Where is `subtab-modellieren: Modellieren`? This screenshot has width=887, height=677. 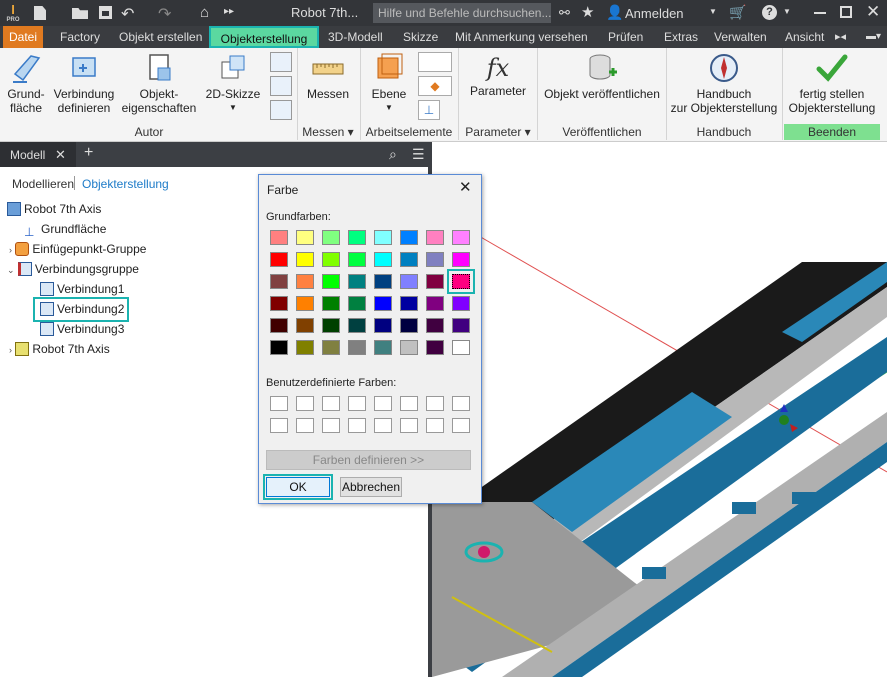
subtab-modellieren: Modellieren is located at coordinates (43, 184).